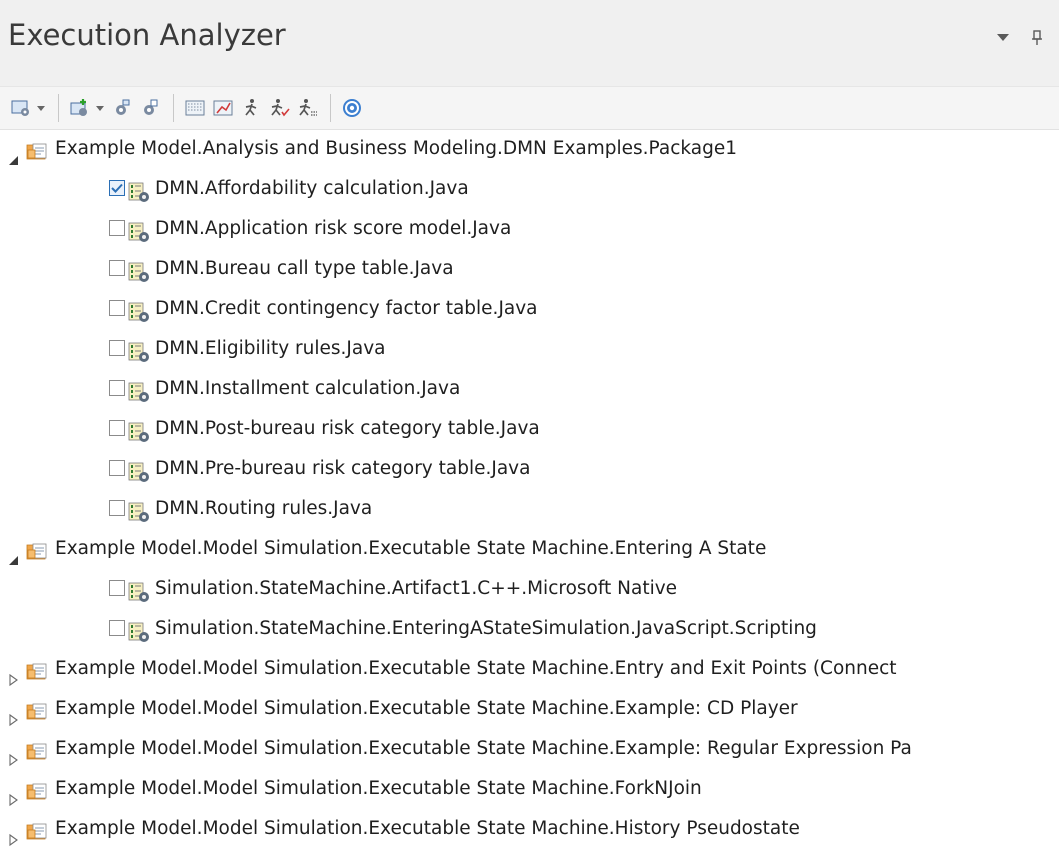  I want to click on script-row: DMN.Affordability calculation.Java, so click(529, 189).